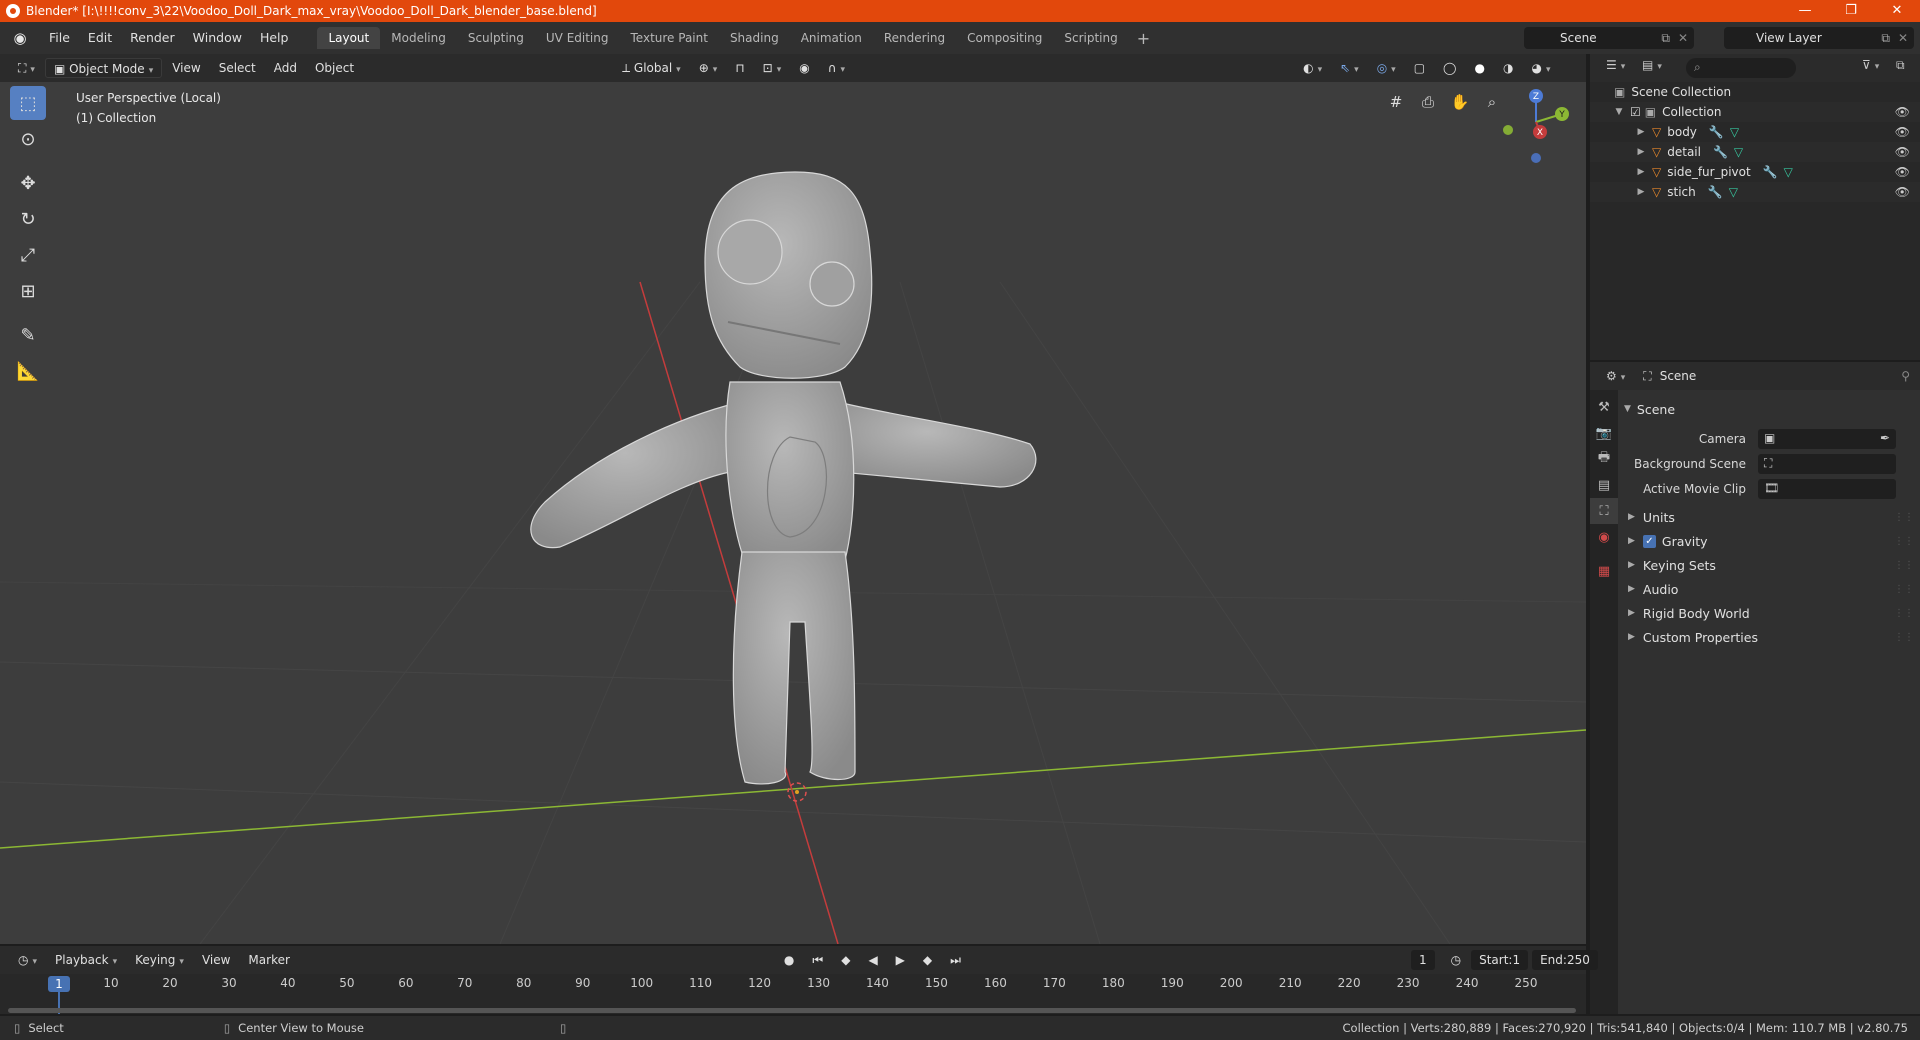 This screenshot has height=1040, width=1920. What do you see at coordinates (217, 38) in the screenshot?
I see `menu-window: Window` at bounding box center [217, 38].